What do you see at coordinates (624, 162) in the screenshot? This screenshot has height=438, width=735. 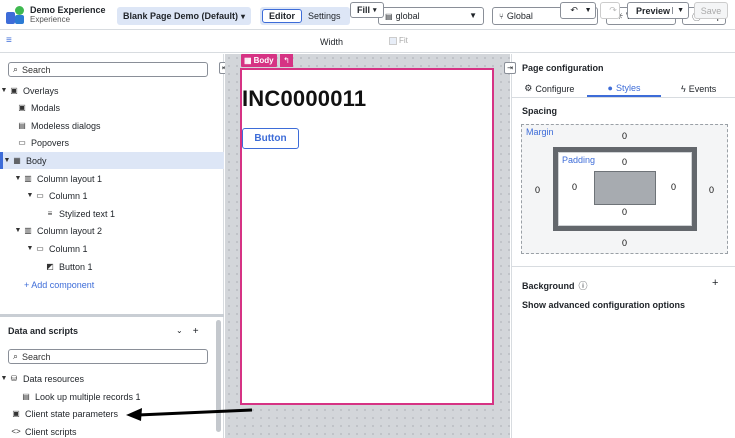 I see `padding-top-value: 0` at bounding box center [624, 162].